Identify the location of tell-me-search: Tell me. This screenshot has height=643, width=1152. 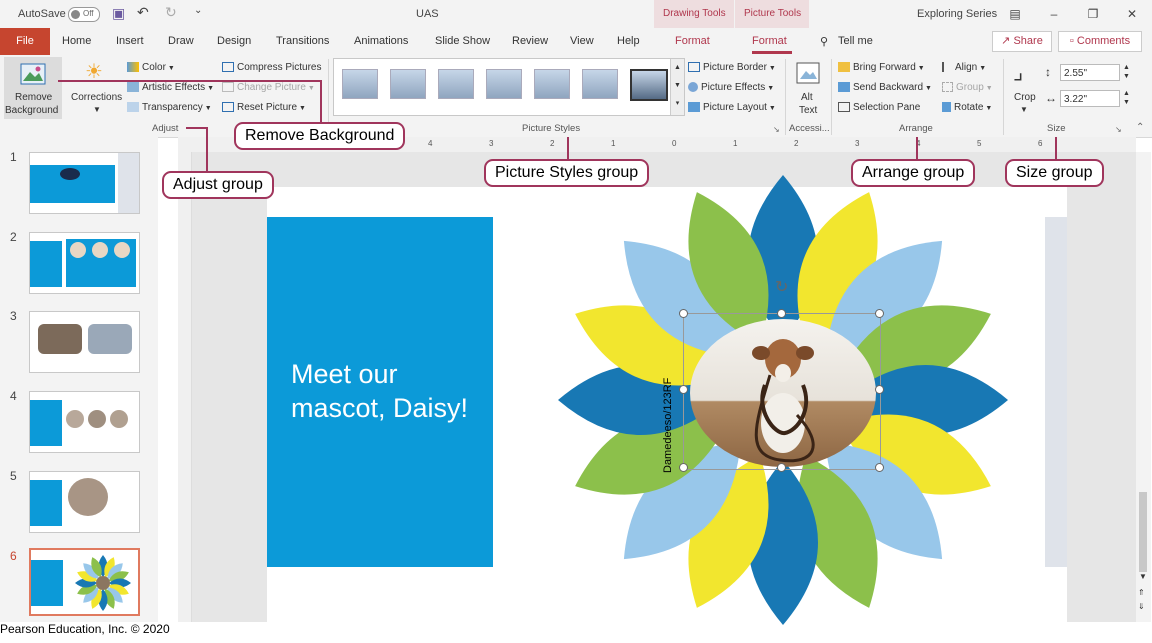
(855, 41).